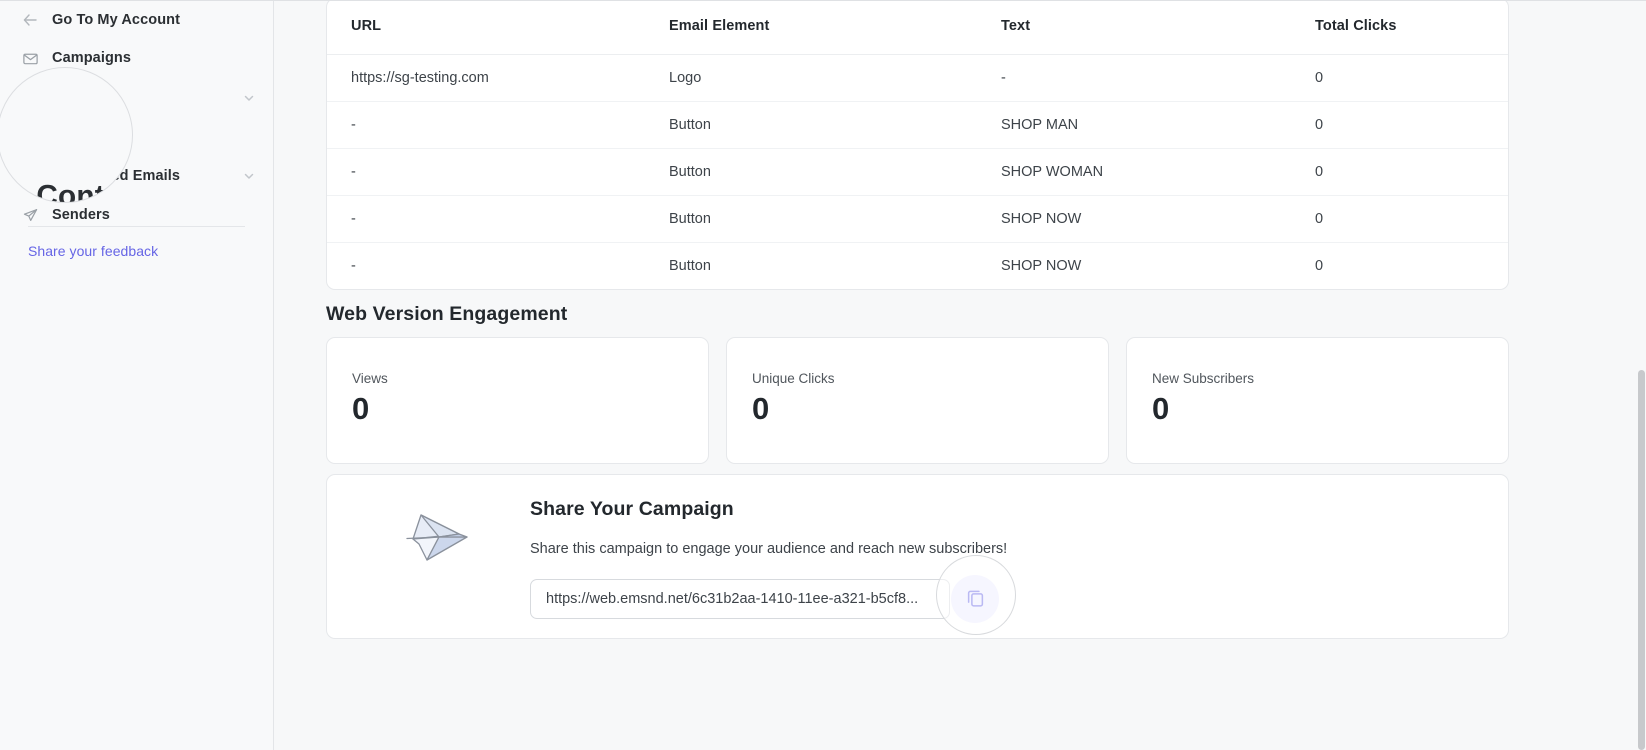 This screenshot has width=1646, height=750. Describe the element at coordinates (1399, 27) in the screenshot. I see `column-header-total-clicks: Total Clicks` at that location.